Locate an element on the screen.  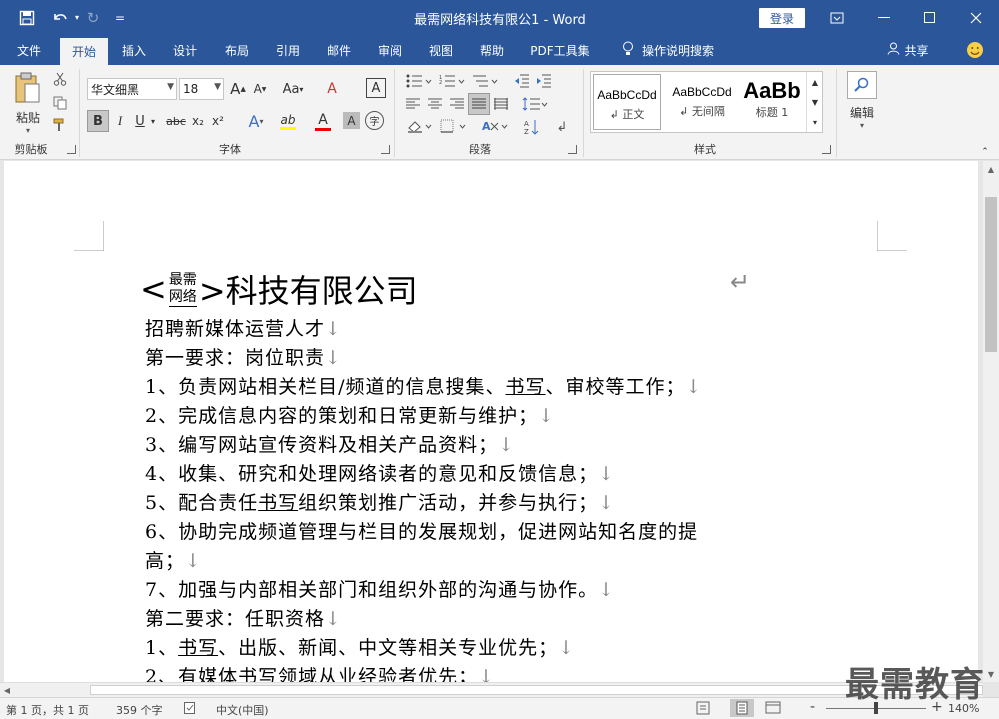
sort-icon: AZ is located at coordinates (532, 127).